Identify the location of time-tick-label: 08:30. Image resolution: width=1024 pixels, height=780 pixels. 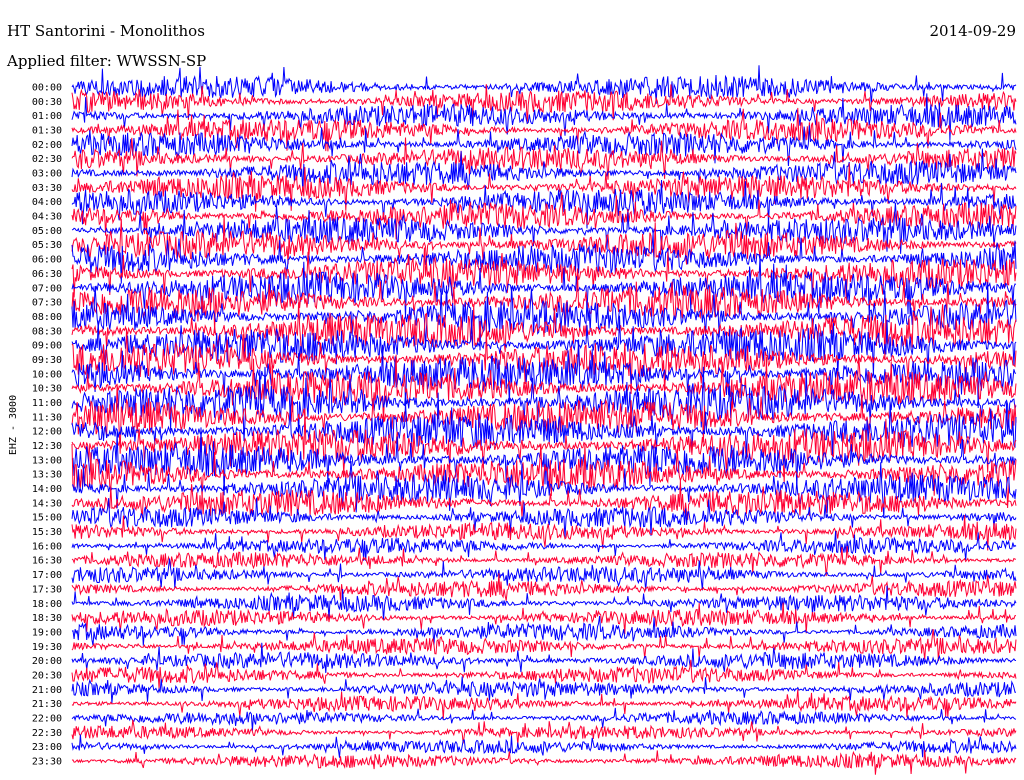
(47, 331).